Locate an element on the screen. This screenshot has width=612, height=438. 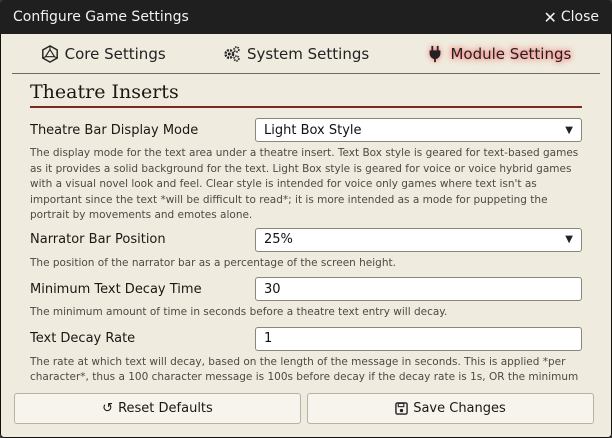
save-icon is located at coordinates (401, 408).